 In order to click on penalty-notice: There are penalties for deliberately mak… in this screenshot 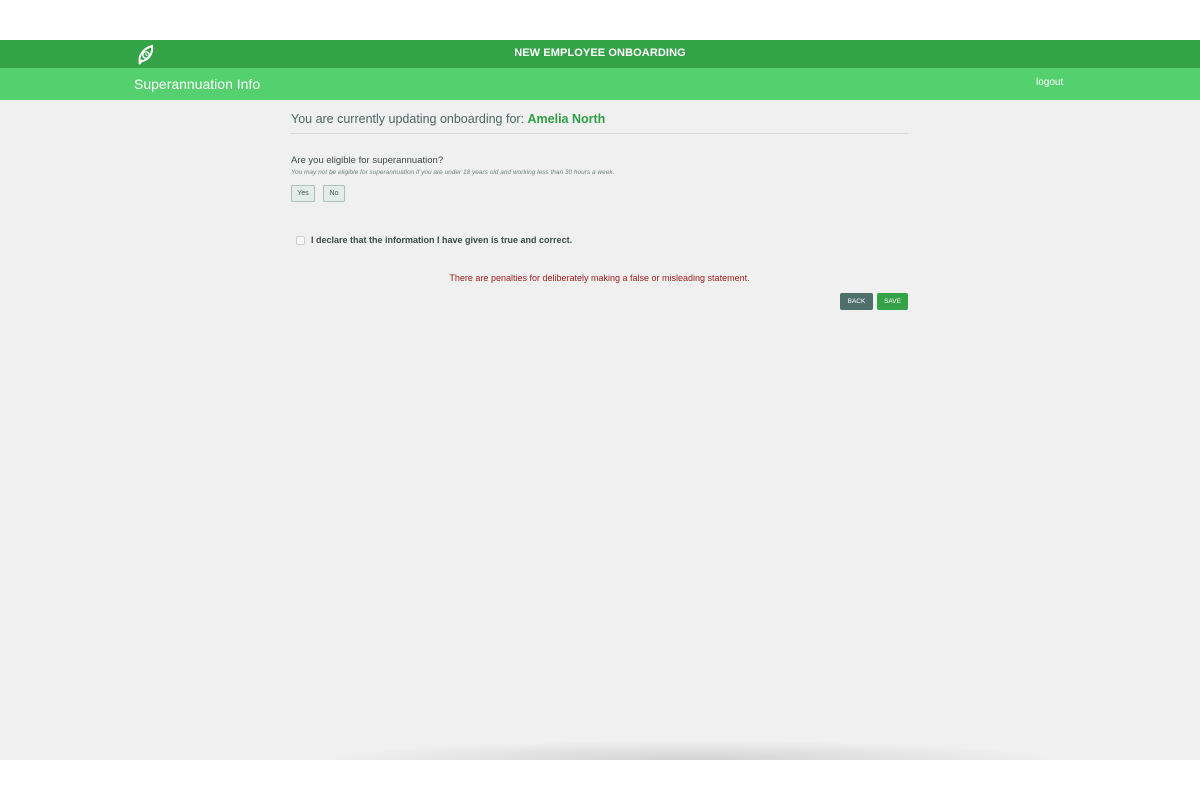, I will do `click(599, 278)`.